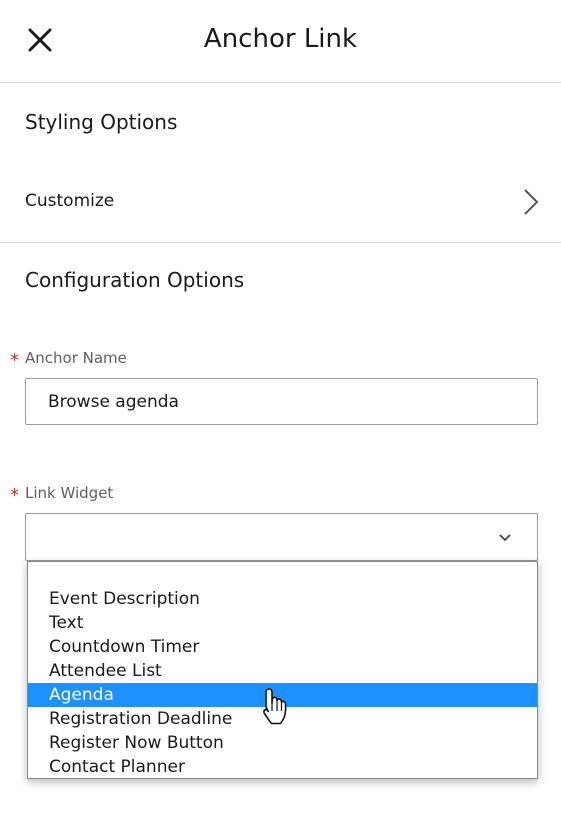 This screenshot has height=814, width=561. What do you see at coordinates (282, 695) in the screenshot?
I see `dropdown-option: Agenda` at bounding box center [282, 695].